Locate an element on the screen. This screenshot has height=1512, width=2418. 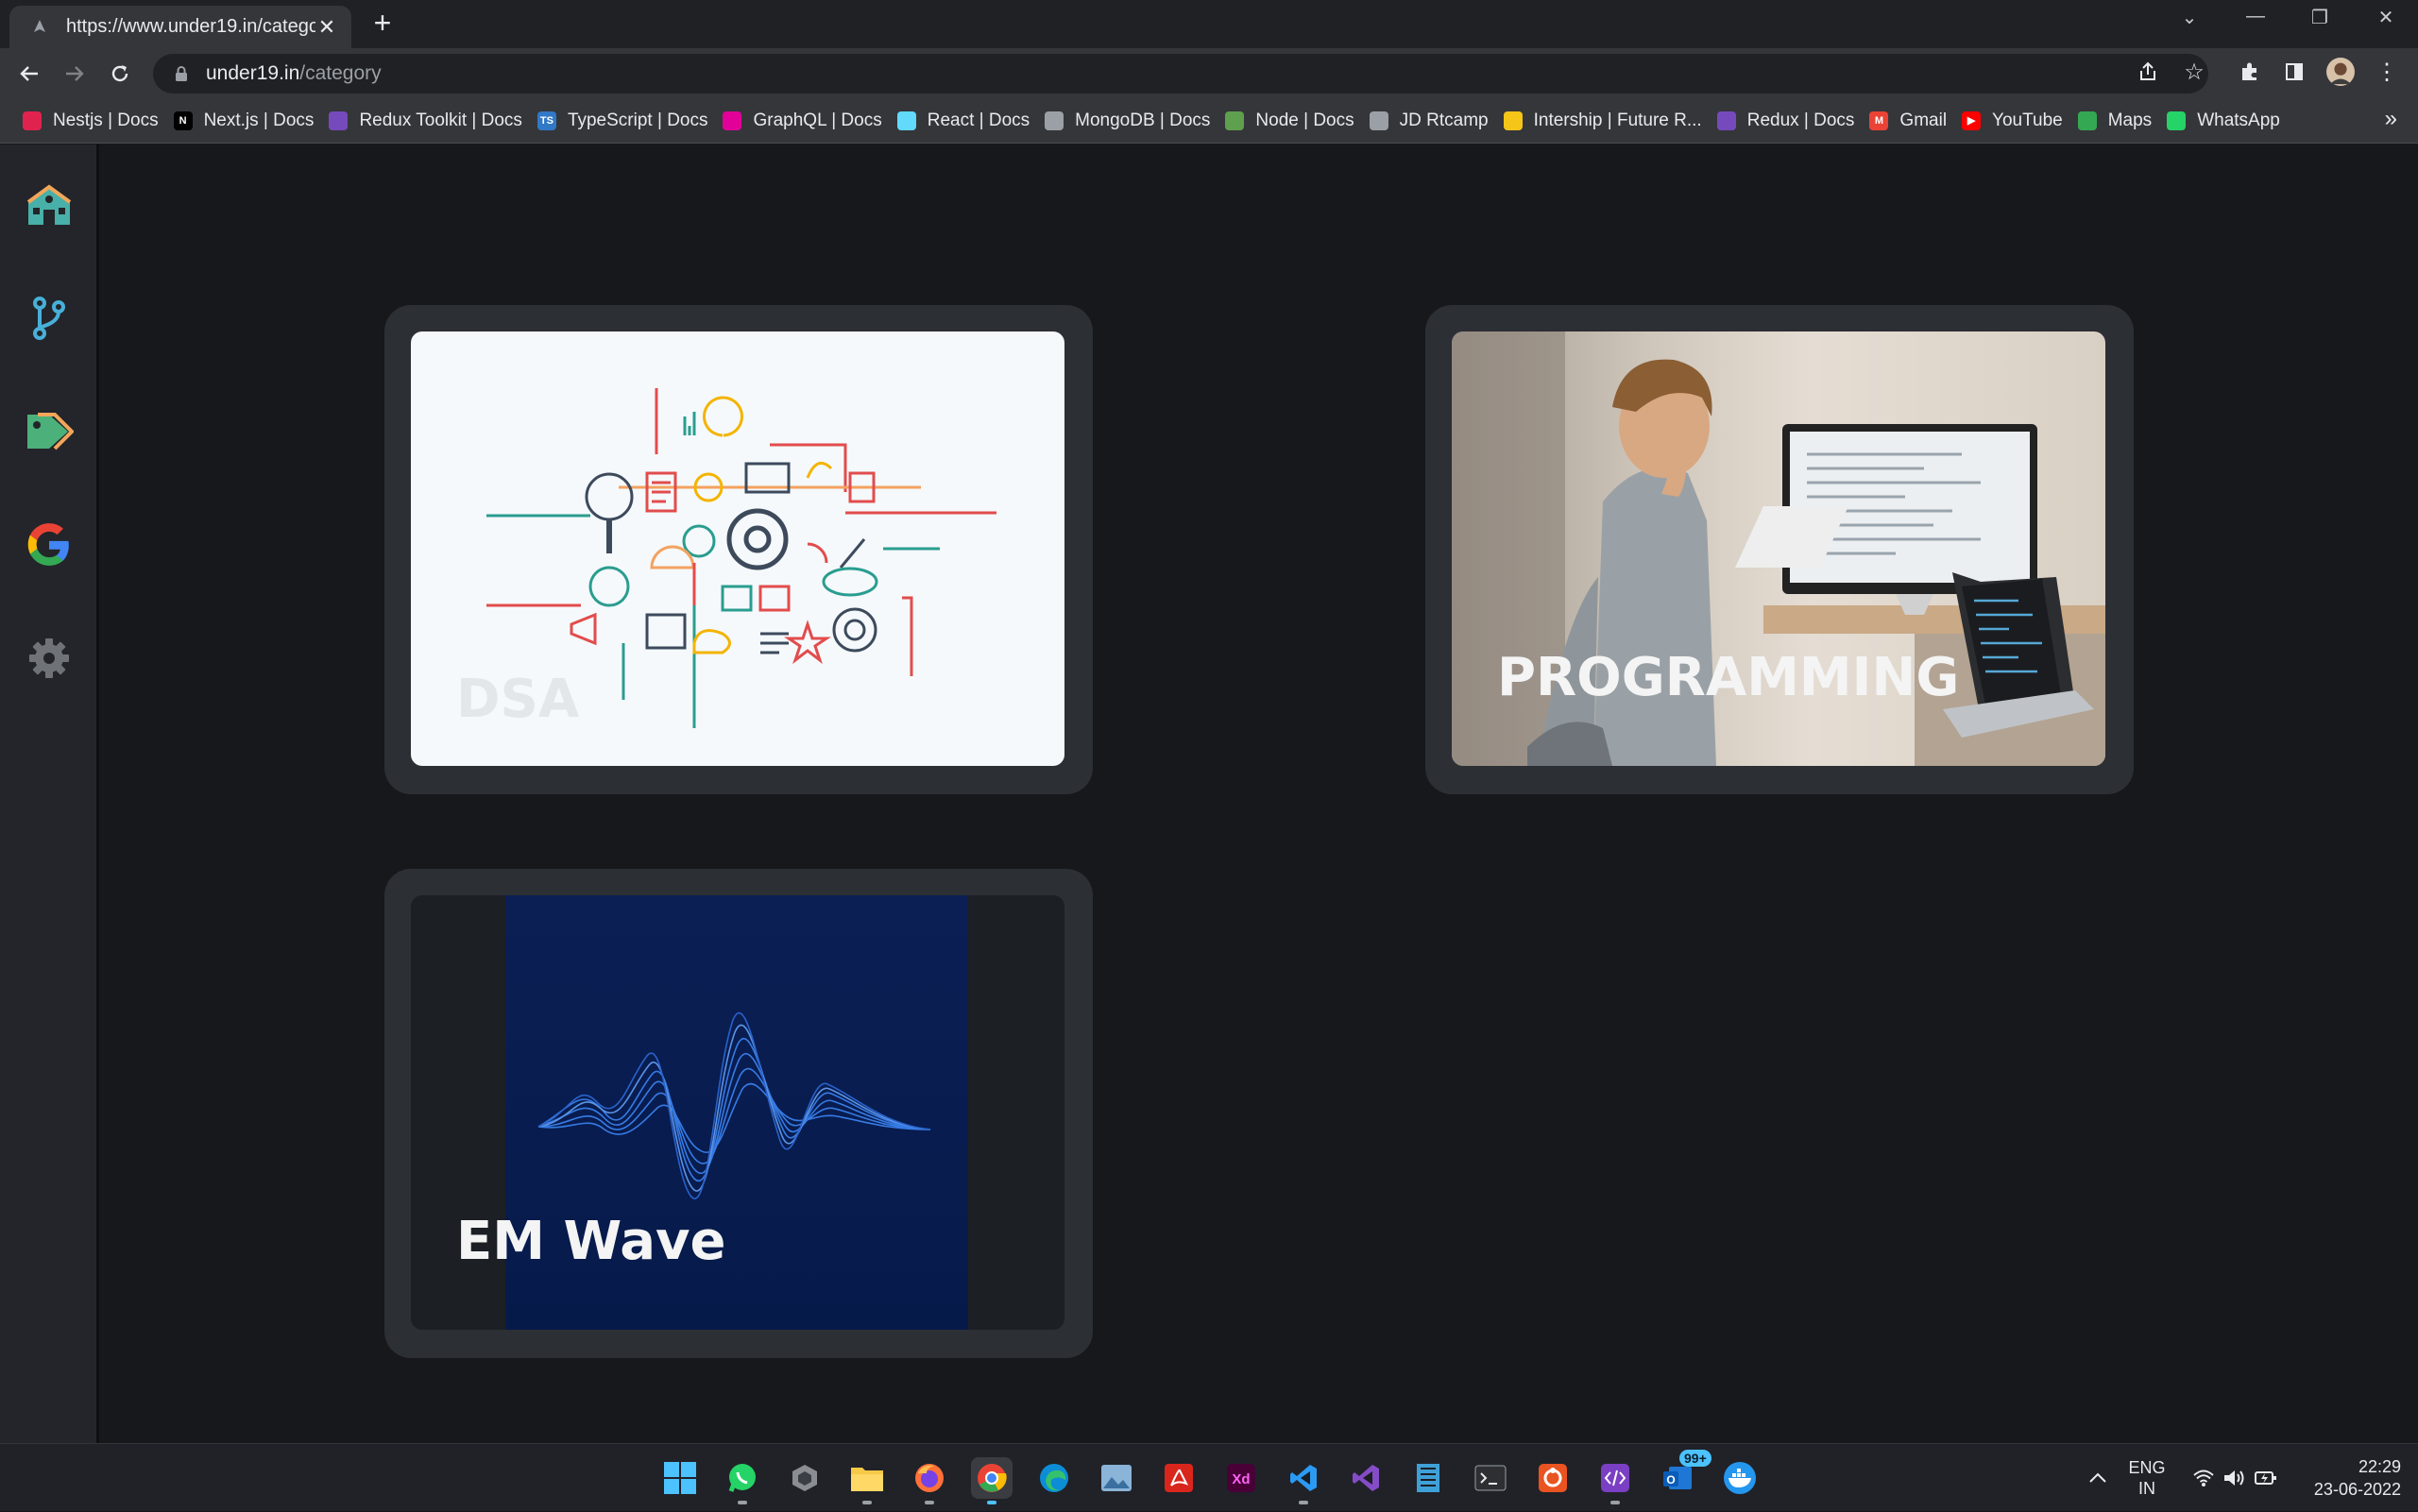
photos-icon is located at coordinates (1116, 1478).